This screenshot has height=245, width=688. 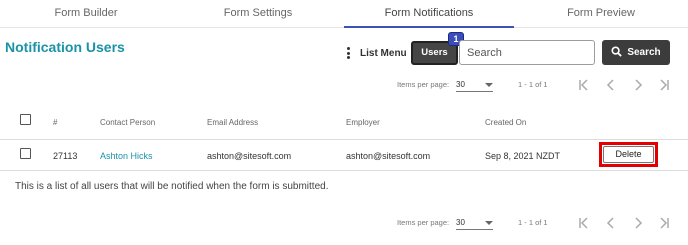 I want to click on delete-highlight: Delete, so click(x=628, y=154).